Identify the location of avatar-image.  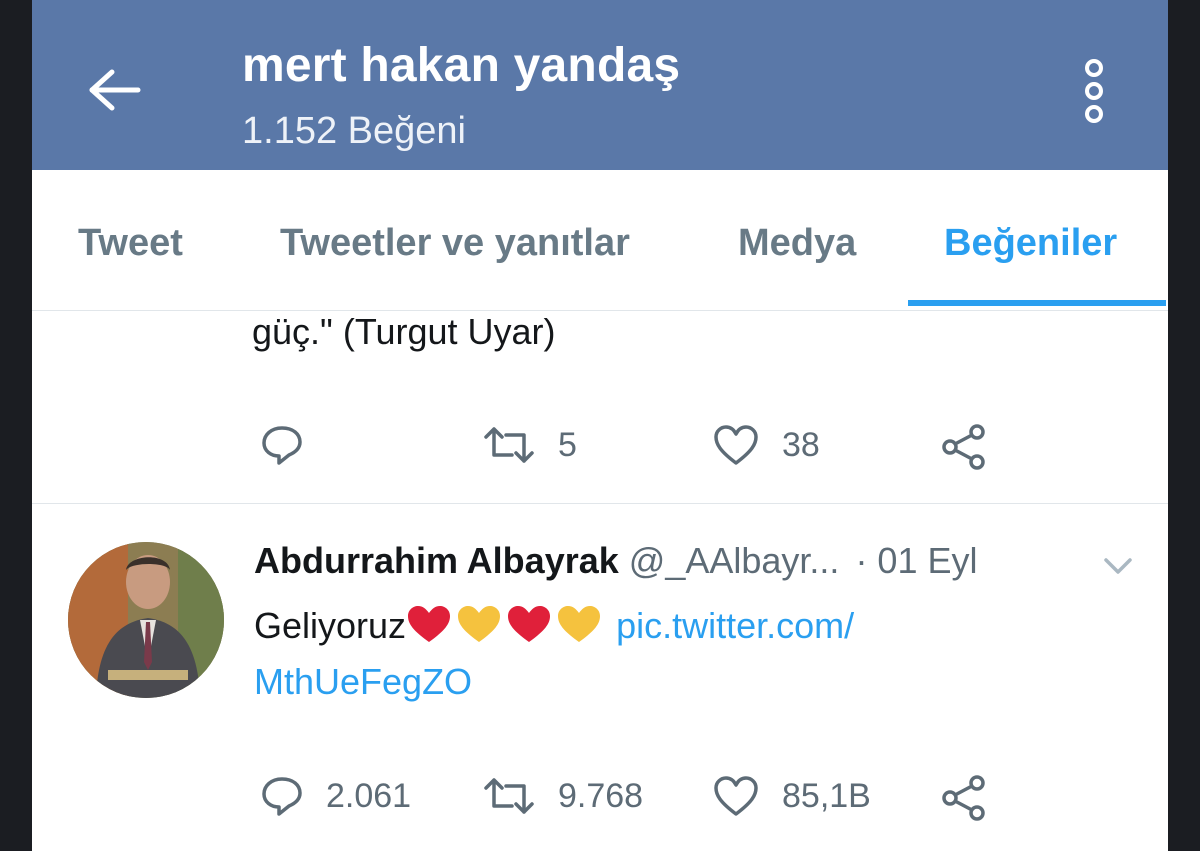
(146, 620).